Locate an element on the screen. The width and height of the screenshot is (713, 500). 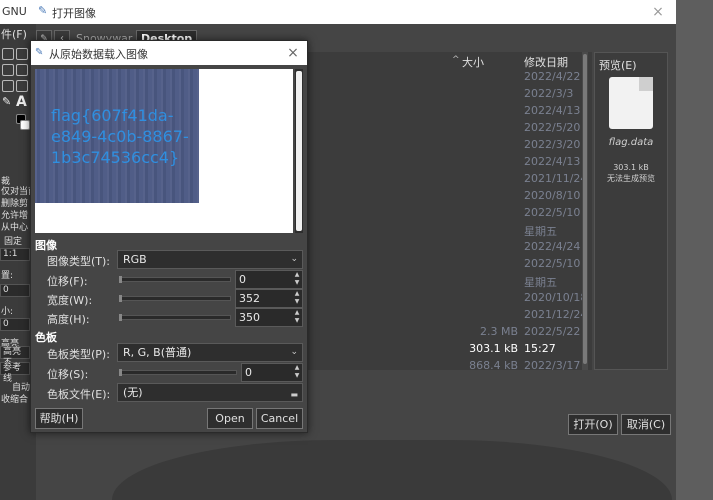
position-label: 置: is located at coordinates (7, 276).